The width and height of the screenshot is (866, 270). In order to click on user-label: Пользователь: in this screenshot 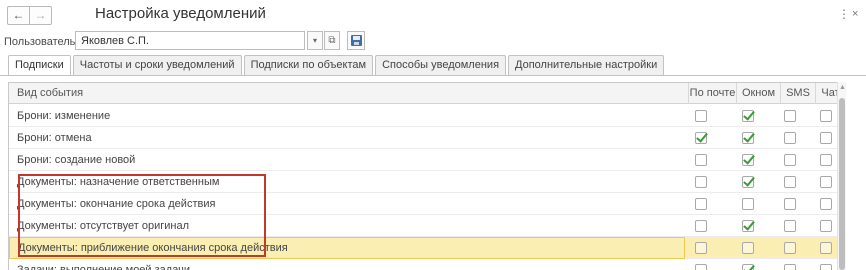, I will do `click(41, 42)`.